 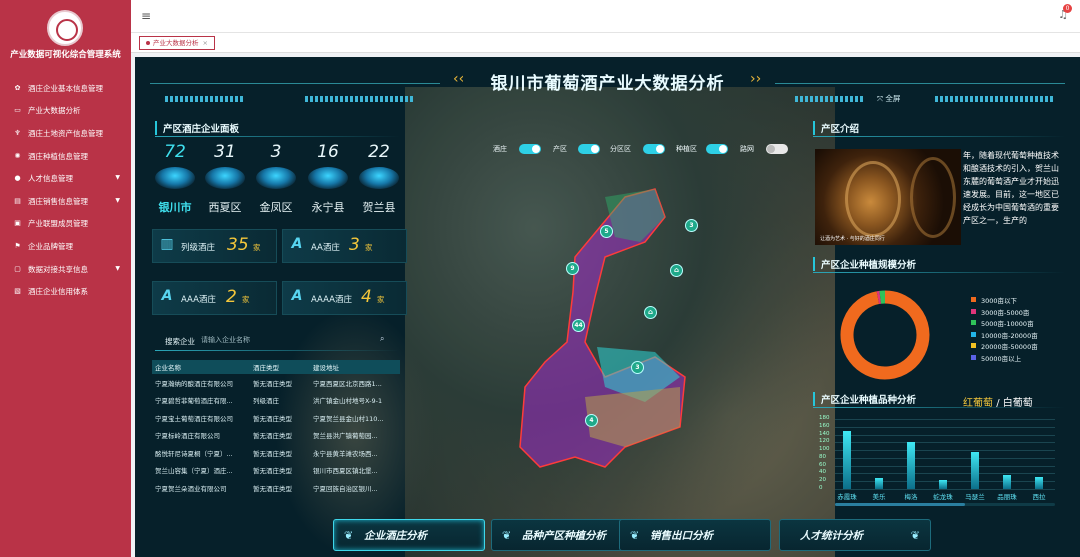 I want to click on fullscreen-button: ⤧ 全屏, so click(x=888, y=98).